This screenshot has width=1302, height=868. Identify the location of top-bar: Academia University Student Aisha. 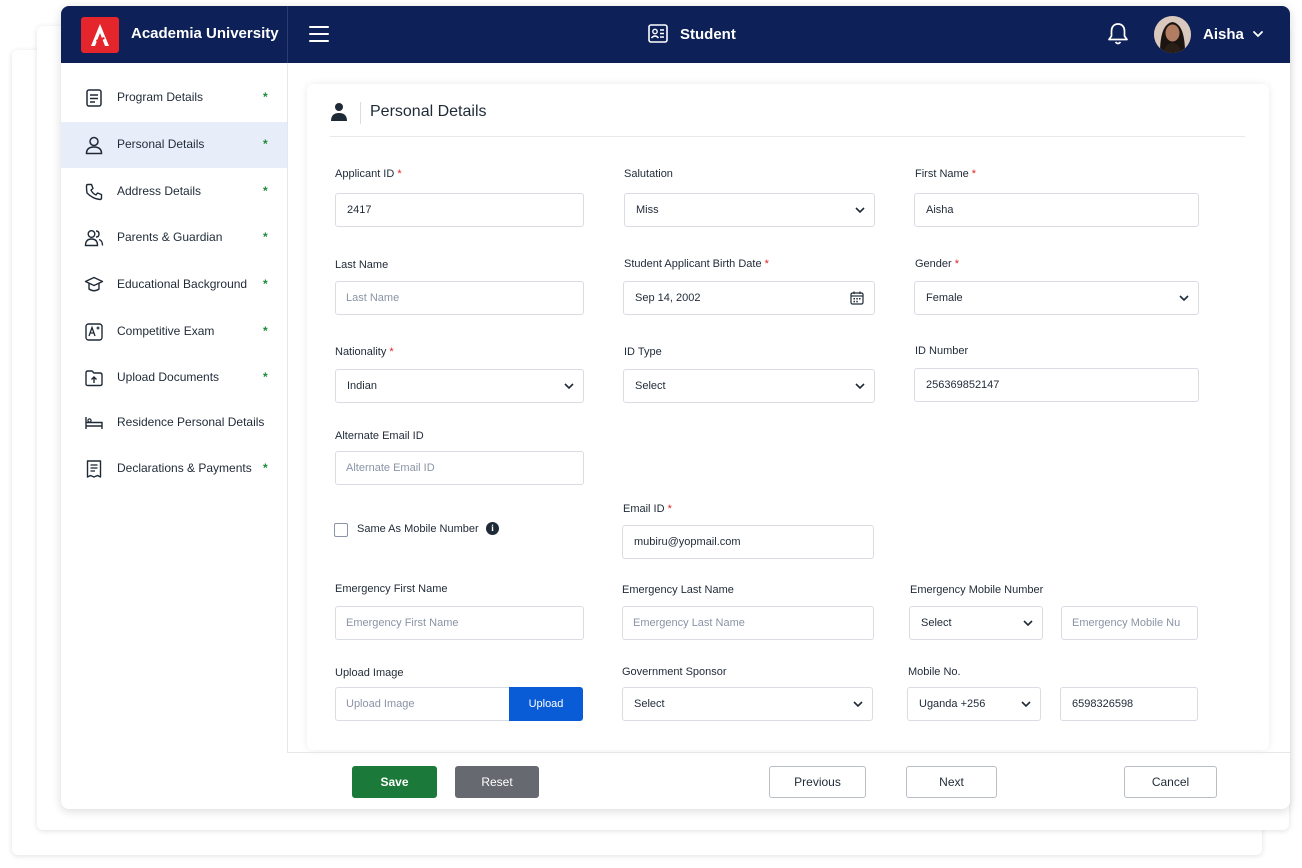
(675, 34).